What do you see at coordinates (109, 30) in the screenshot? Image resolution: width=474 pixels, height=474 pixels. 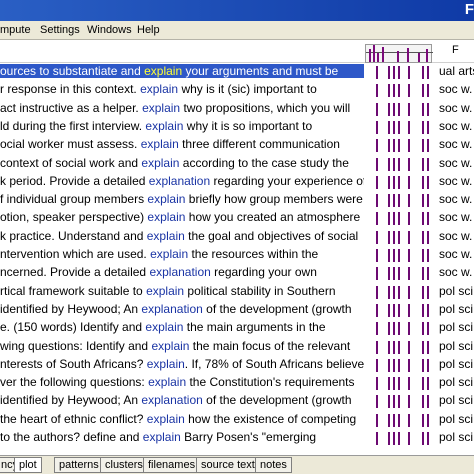 I see `menu-windows: Windows` at bounding box center [109, 30].